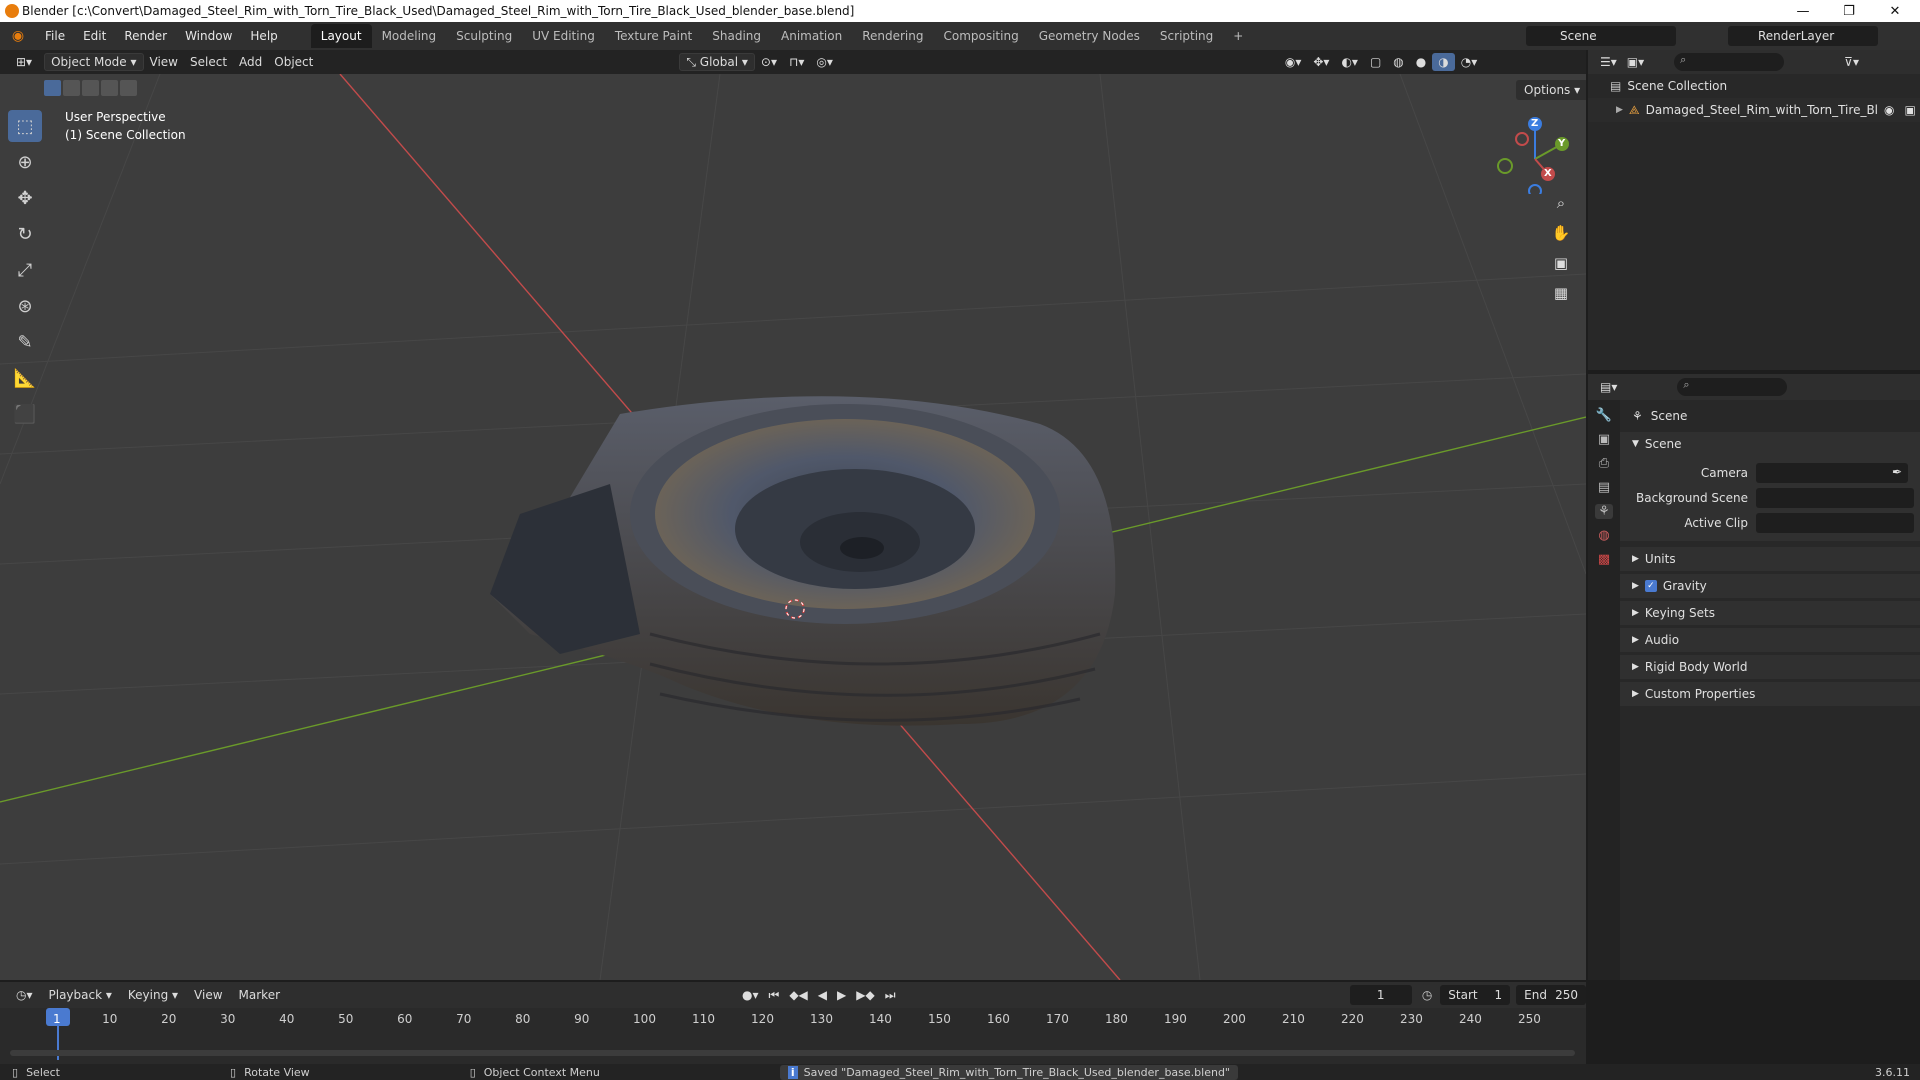 The height and width of the screenshot is (1080, 1920). Describe the element at coordinates (736, 36) in the screenshot. I see `tab-shading: Shading` at that location.